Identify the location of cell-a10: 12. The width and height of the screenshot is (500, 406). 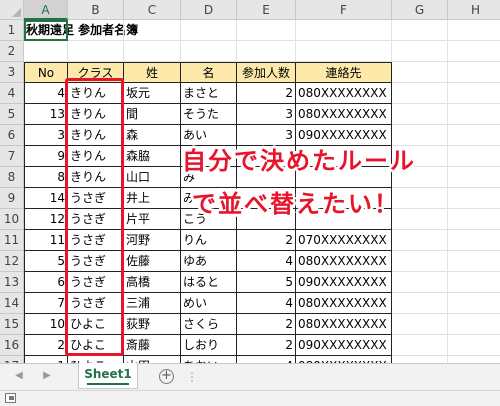
(46, 219).